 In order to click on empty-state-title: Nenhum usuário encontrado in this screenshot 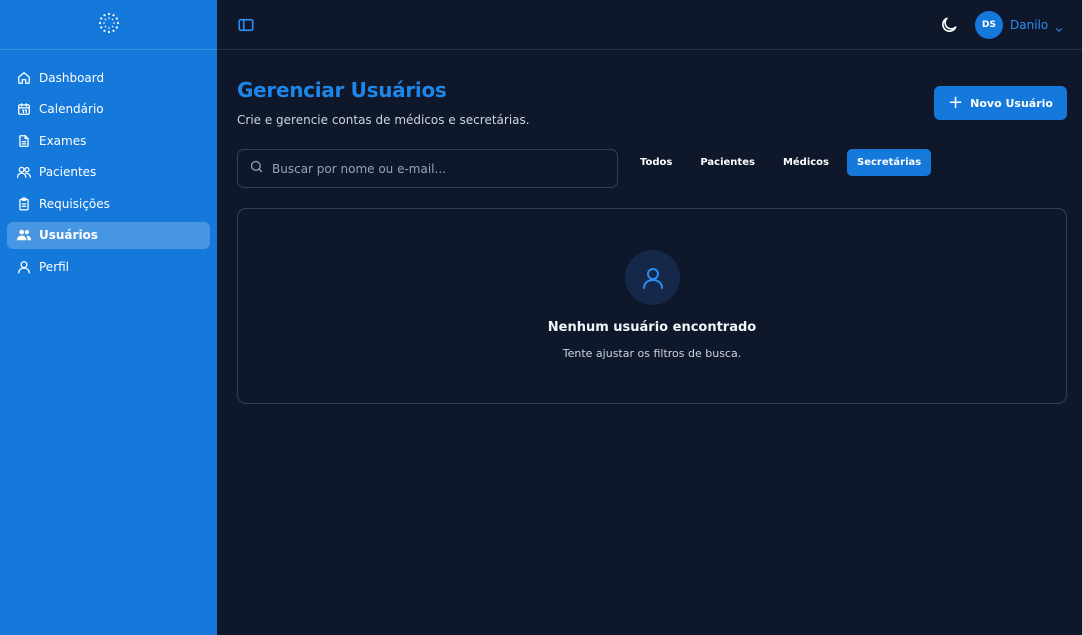, I will do `click(652, 327)`.